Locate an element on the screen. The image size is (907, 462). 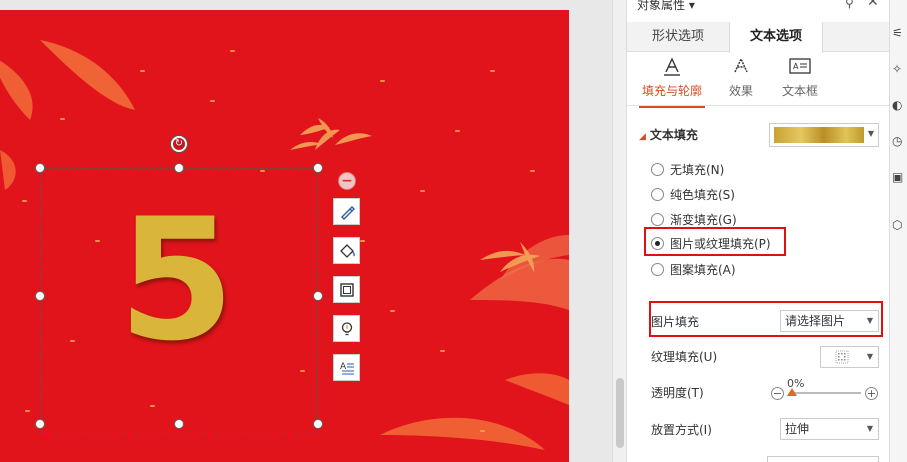
radio-no-fill: 无填充(N) is located at coordinates (687, 169).